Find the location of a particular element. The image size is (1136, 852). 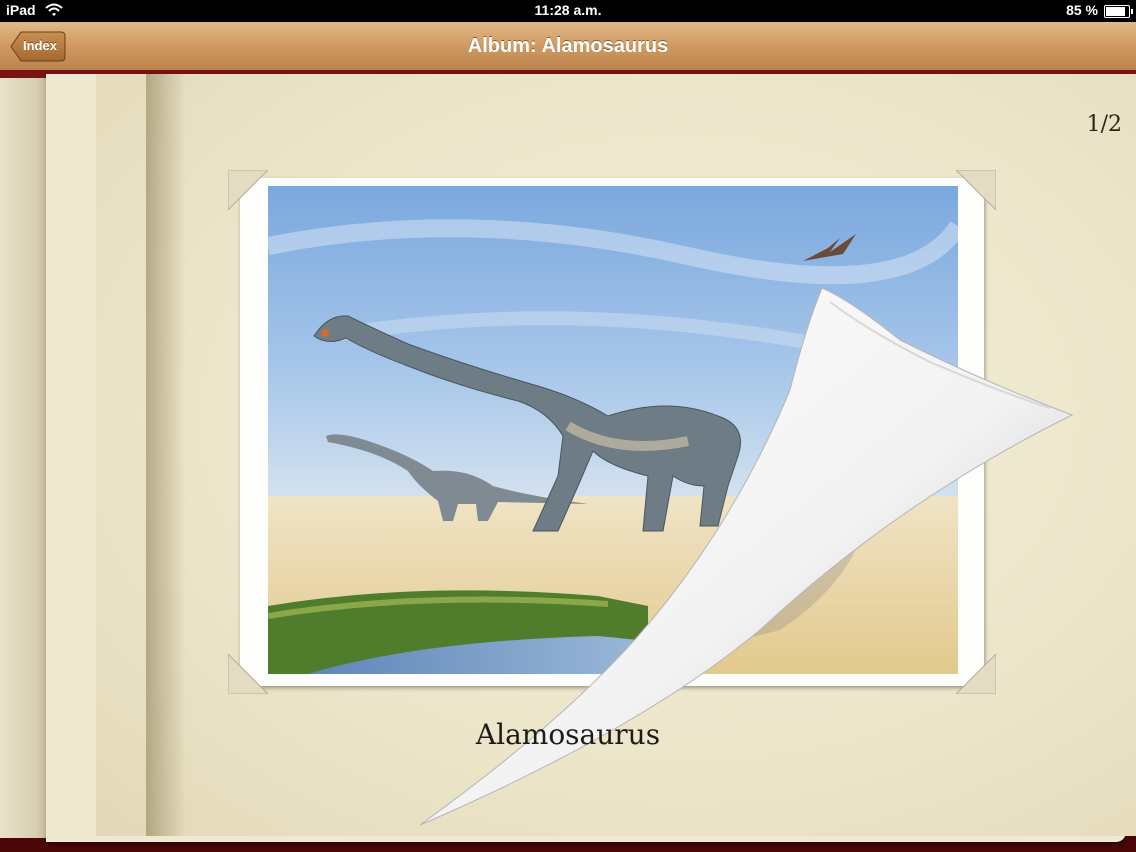

navigation-bar: Index Album: Alamosaurus is located at coordinates (568, 46).